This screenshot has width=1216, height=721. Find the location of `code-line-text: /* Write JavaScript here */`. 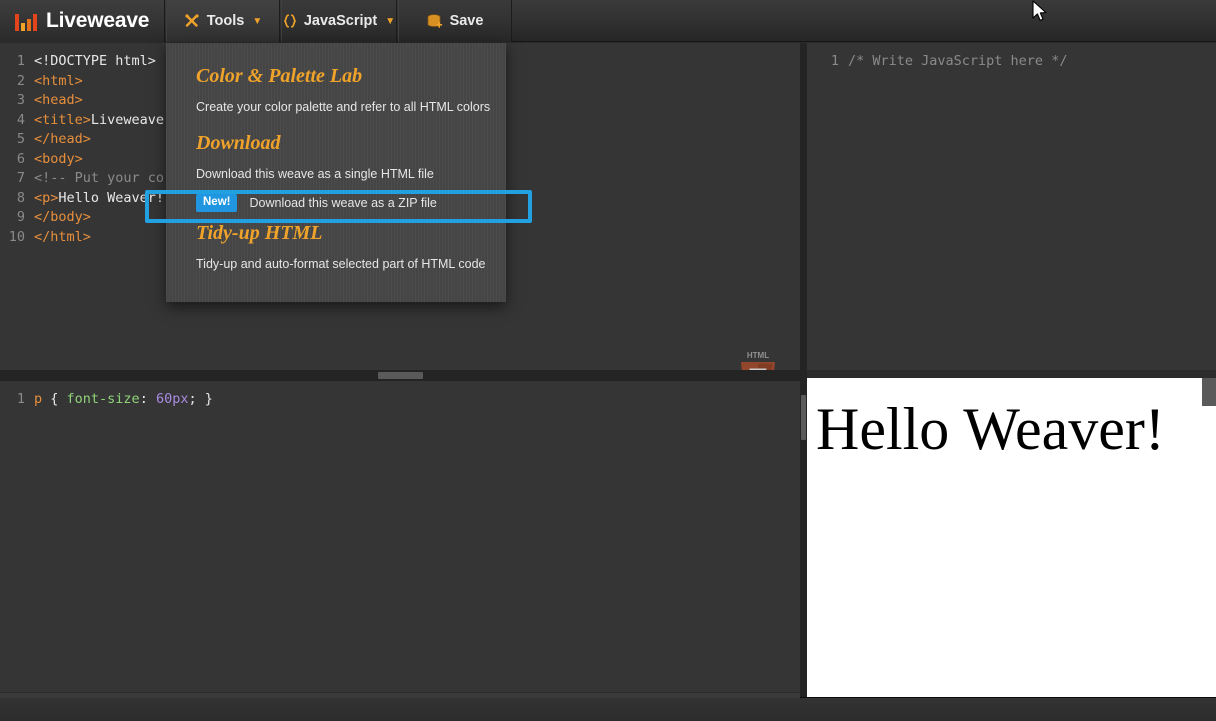

code-line-text: /* Write JavaScript here */ is located at coordinates (958, 61).